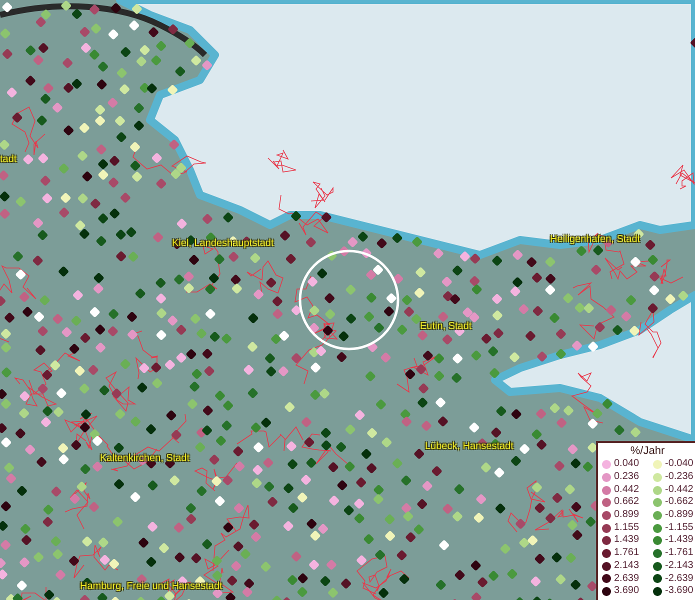 This screenshot has width=695, height=600. I want to click on legend-value: 2.143, so click(627, 566).